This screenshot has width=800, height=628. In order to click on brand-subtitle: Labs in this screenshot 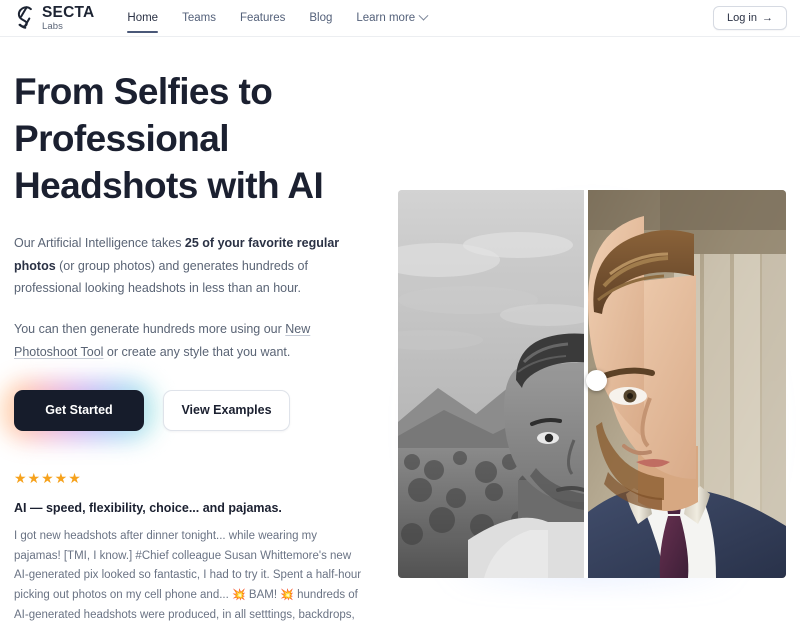, I will do `click(53, 26)`.